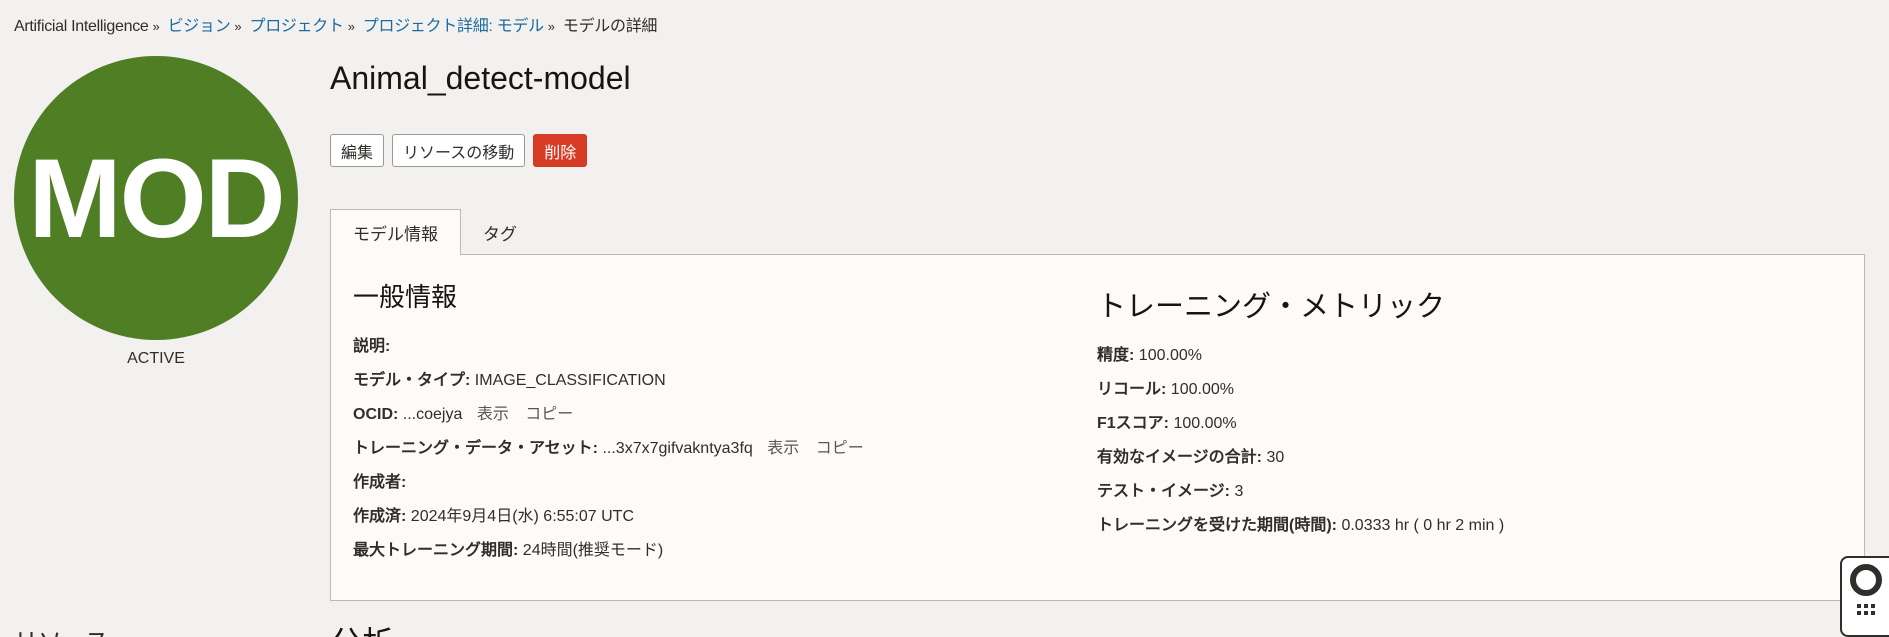 This screenshot has height=637, width=1889. Describe the element at coordinates (1191, 457) in the screenshot. I see `valid-images-row: 有効なイメージの合計: 30` at that location.